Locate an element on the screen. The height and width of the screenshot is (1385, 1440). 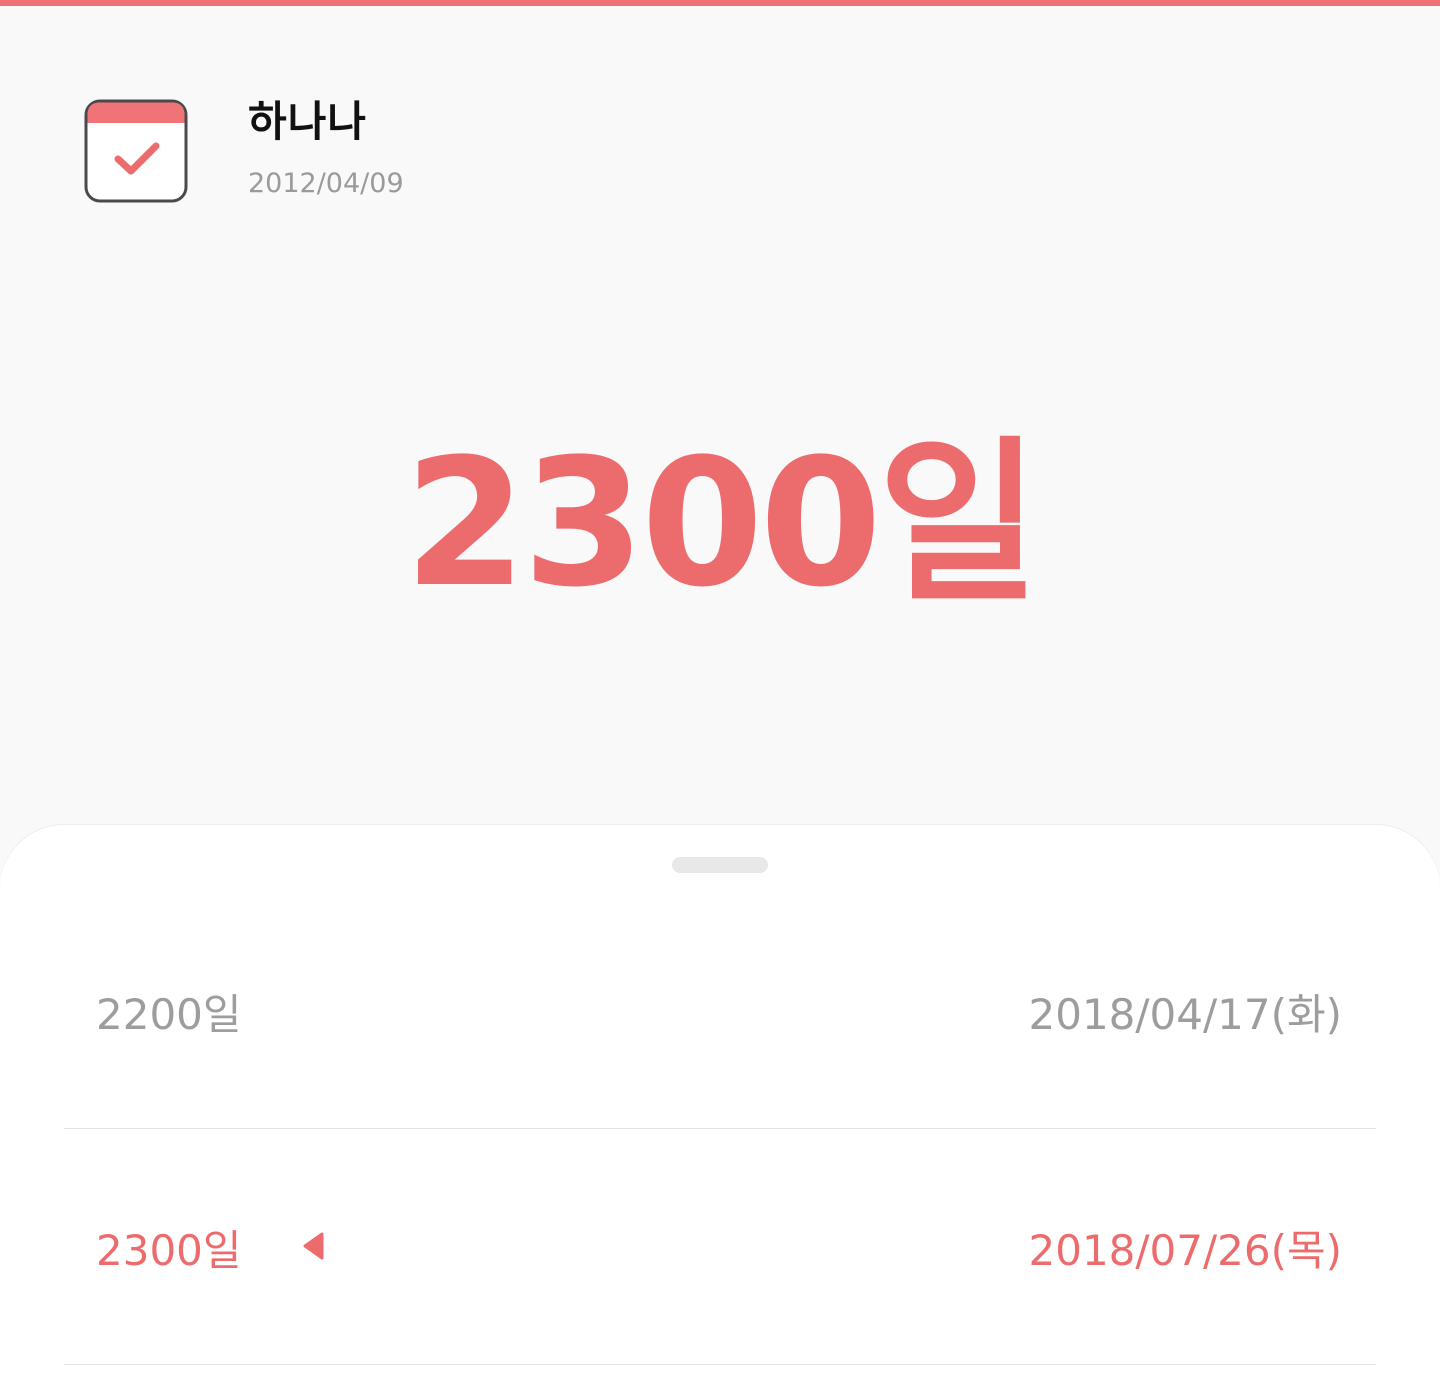
triangle-left-icon is located at coordinates (313, 1246).